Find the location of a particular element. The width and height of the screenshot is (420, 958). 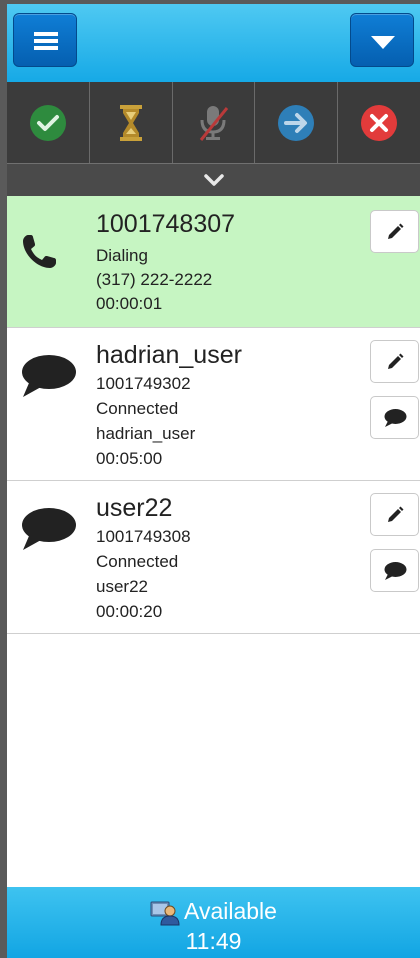

item-title: user22 is located at coordinates (134, 508).